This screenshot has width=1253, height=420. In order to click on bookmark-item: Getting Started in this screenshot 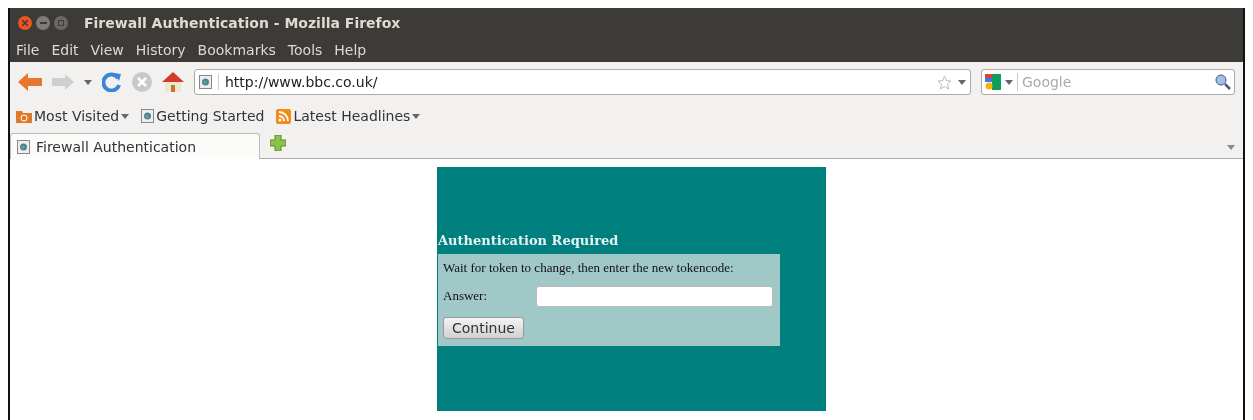, I will do `click(203, 116)`.